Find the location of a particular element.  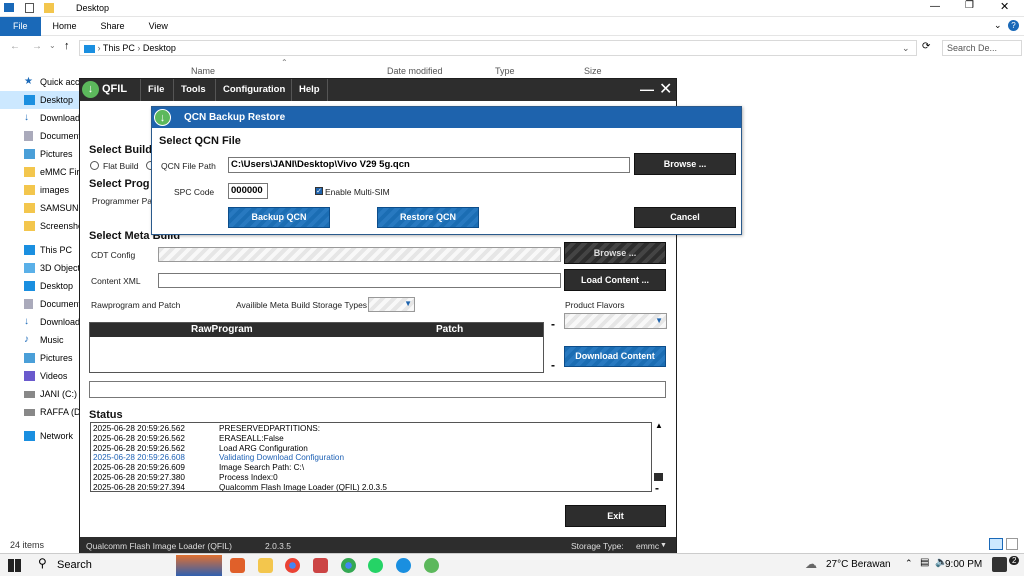

nav-downloads: ↓Downloads is located at coordinates (40, 118).